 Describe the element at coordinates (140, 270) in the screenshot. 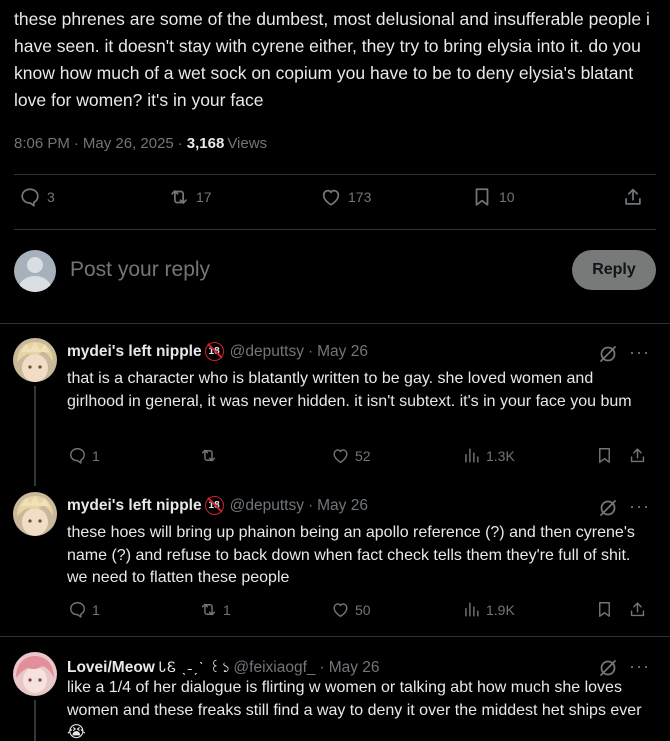

I see `reply-input: Post your reply` at that location.